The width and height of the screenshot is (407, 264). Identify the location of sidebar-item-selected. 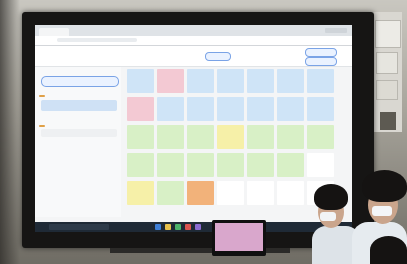
(79, 105).